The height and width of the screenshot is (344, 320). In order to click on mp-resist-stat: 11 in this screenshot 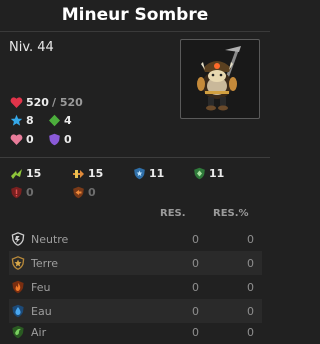, I will do `click(208, 173)`.